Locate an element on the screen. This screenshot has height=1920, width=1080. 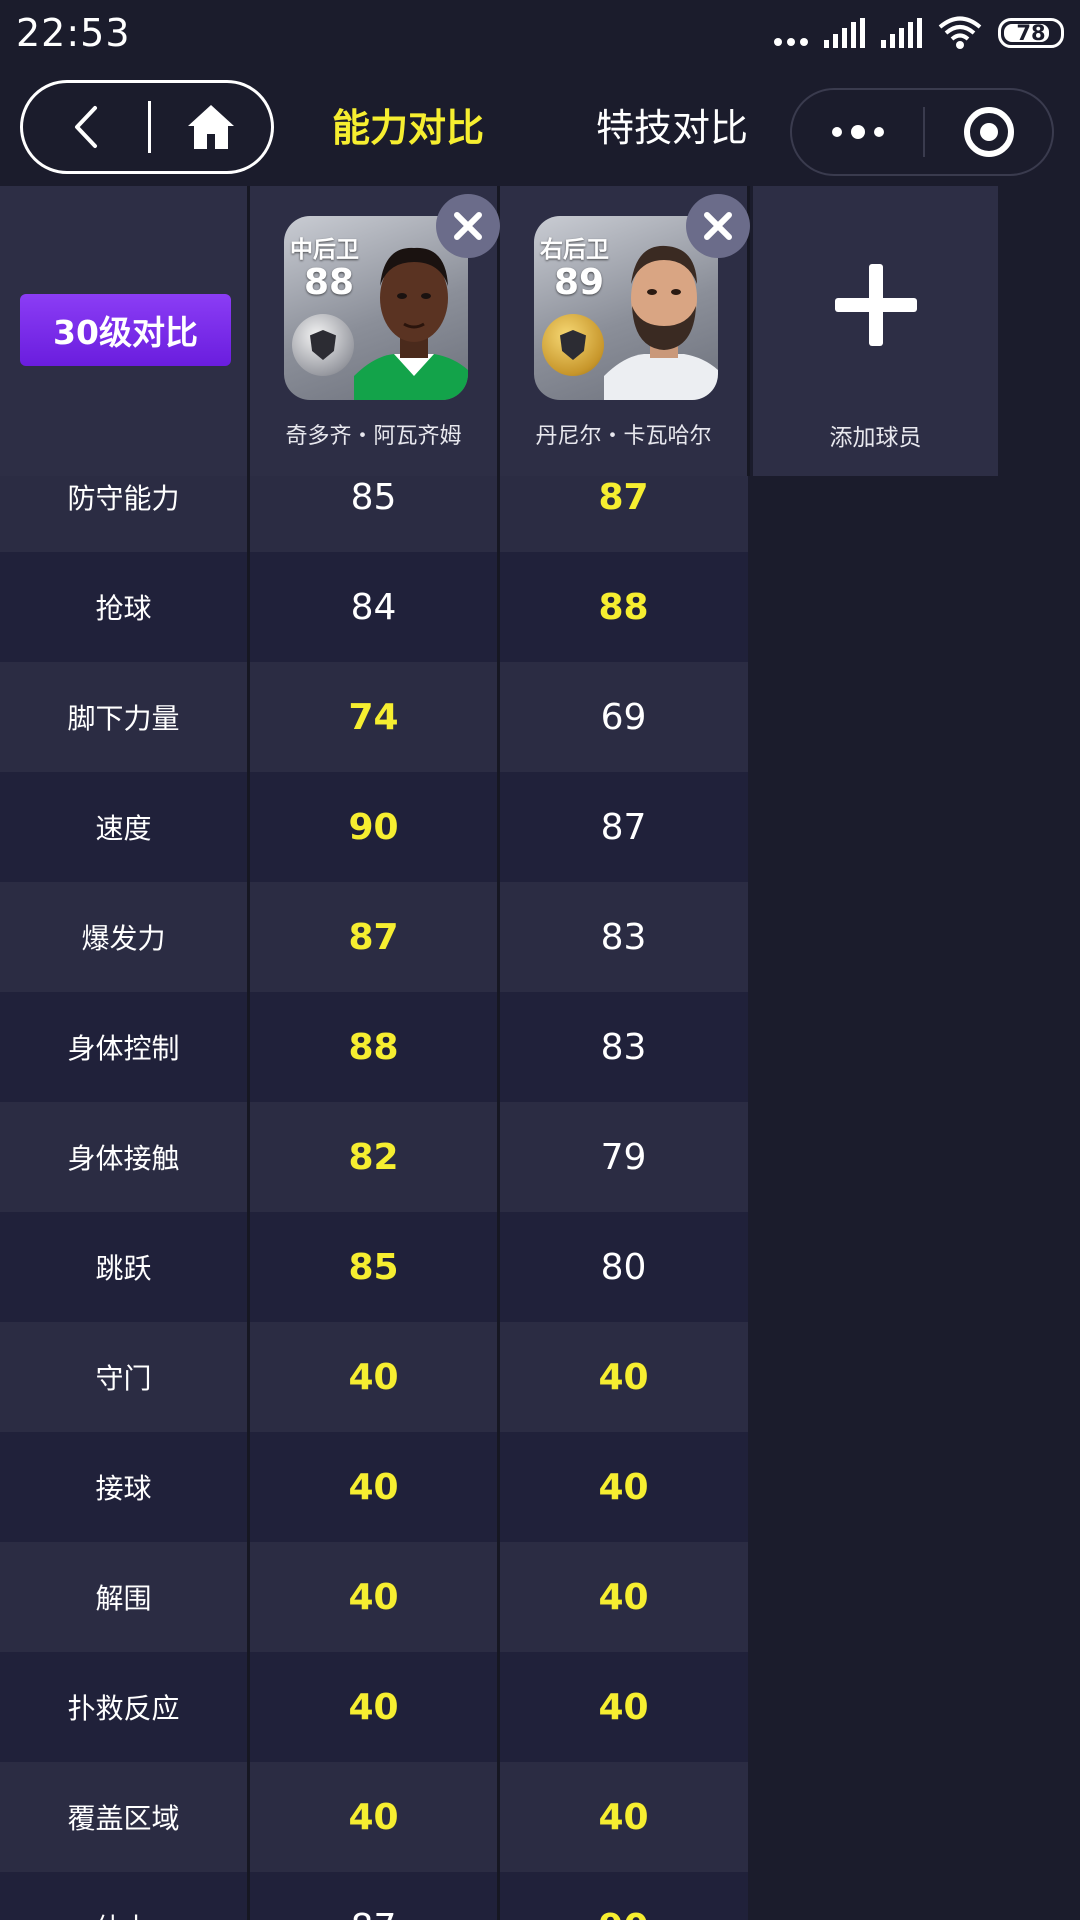
home-icon is located at coordinates (211, 127).